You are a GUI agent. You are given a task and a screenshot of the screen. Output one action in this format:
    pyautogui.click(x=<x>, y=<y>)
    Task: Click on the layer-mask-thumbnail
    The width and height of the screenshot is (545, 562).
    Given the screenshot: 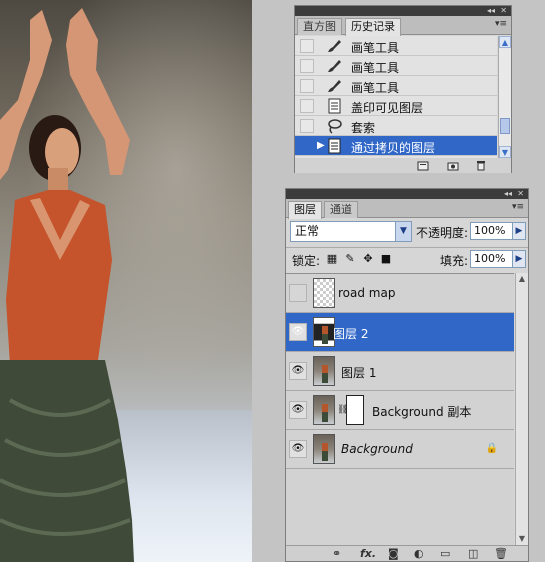 What is the action you would take?
    pyautogui.click(x=355, y=410)
    